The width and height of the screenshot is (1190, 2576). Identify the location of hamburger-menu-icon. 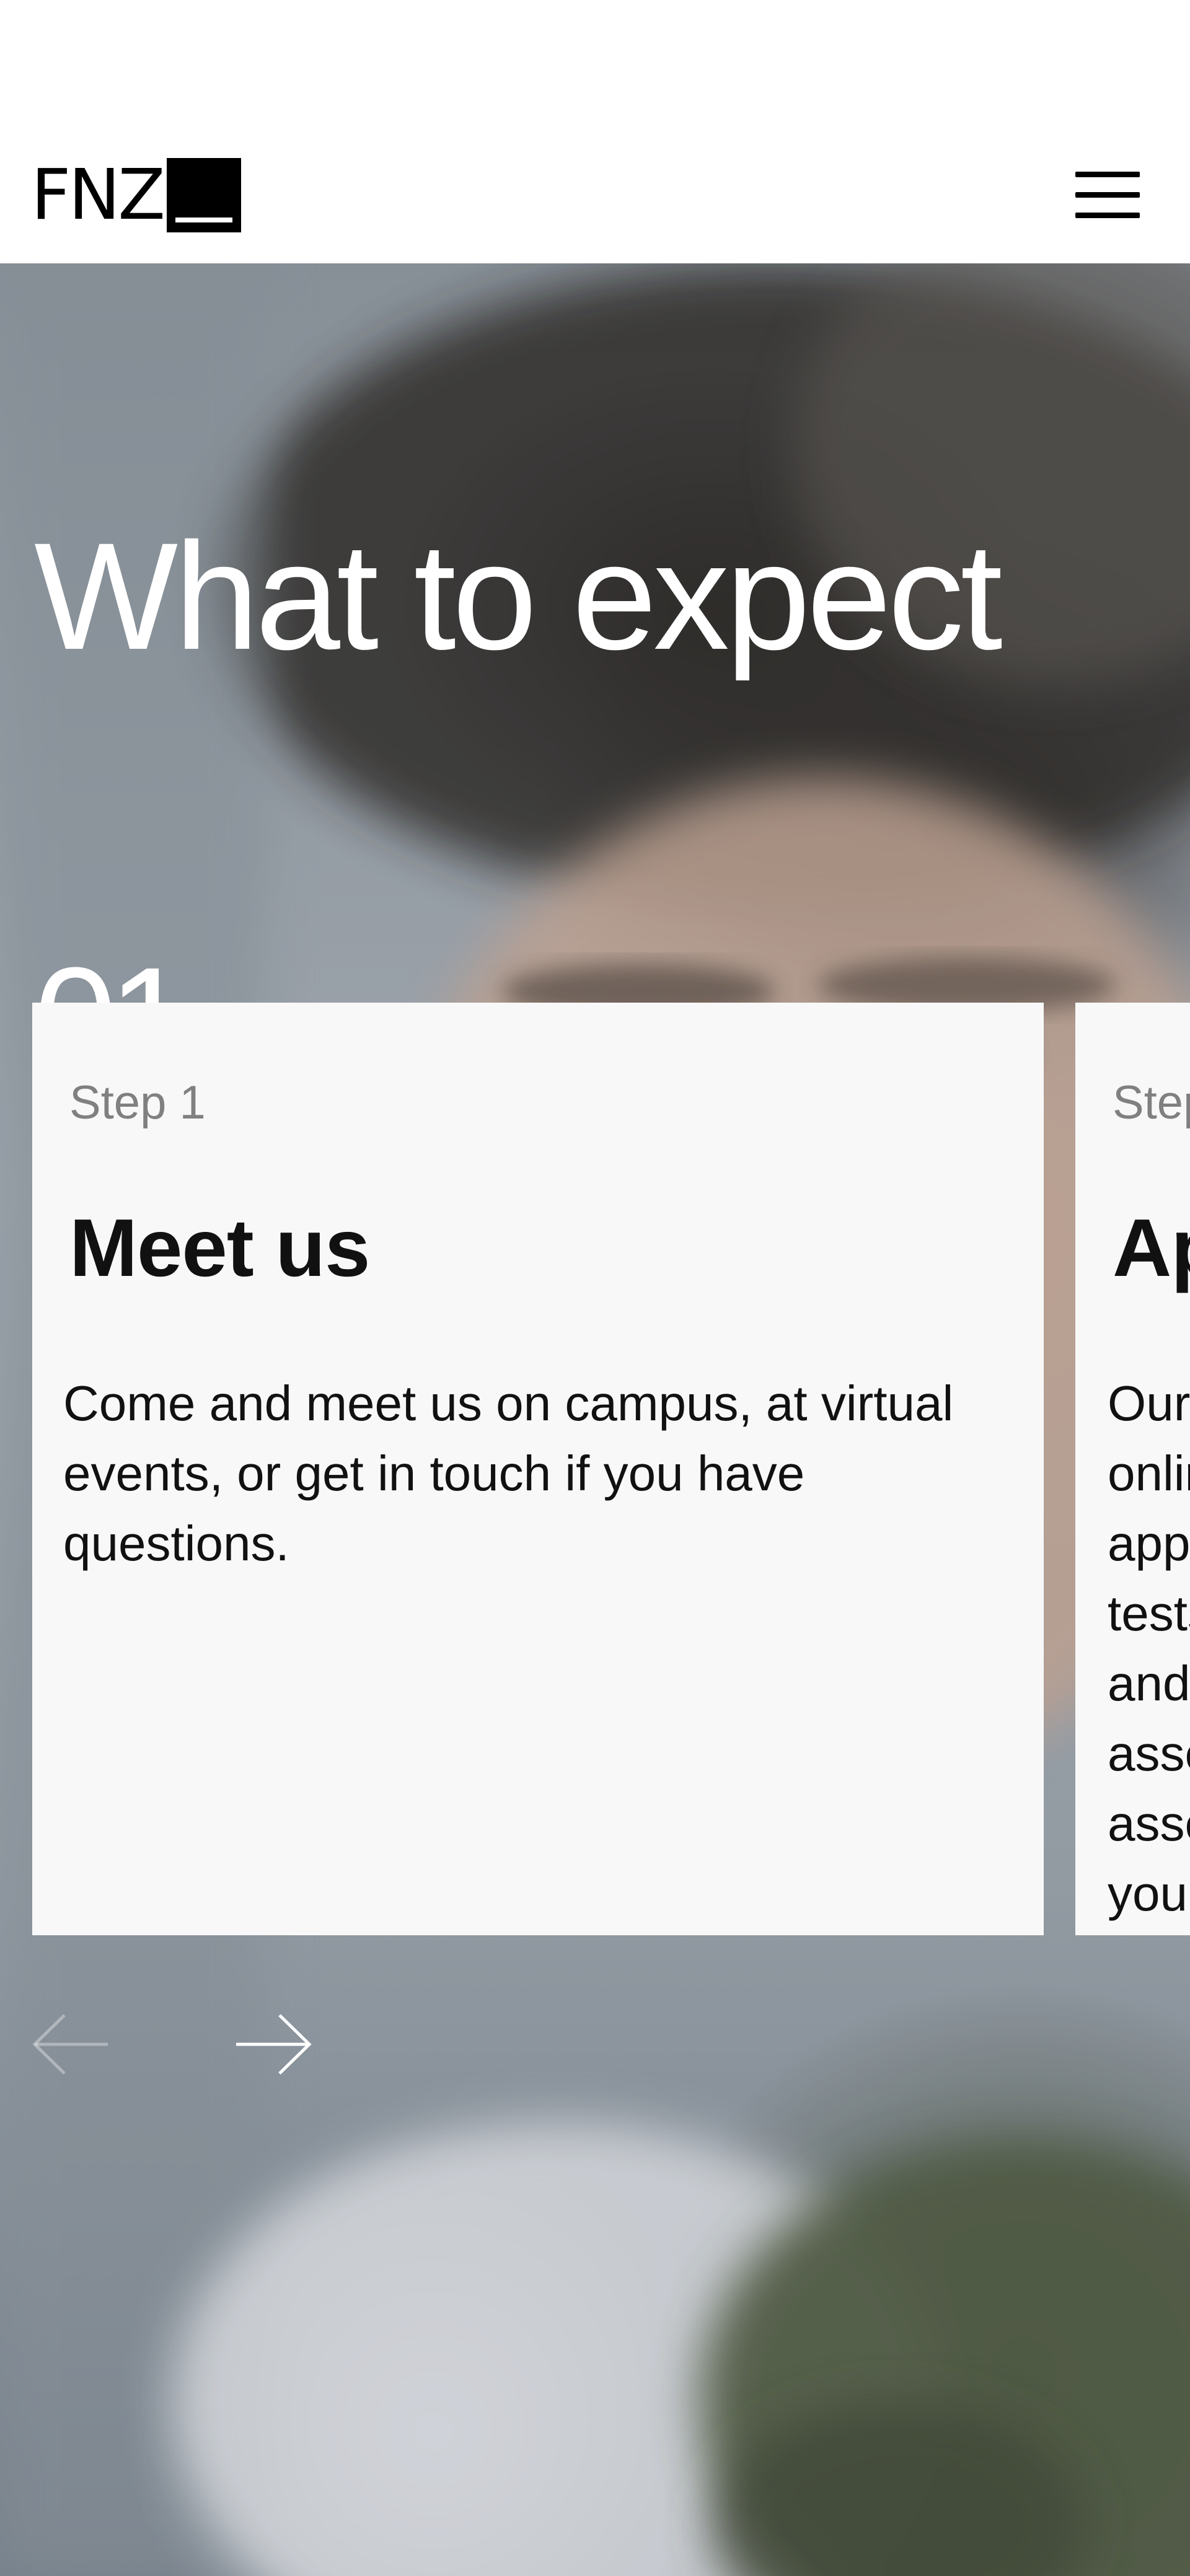
(1107, 196).